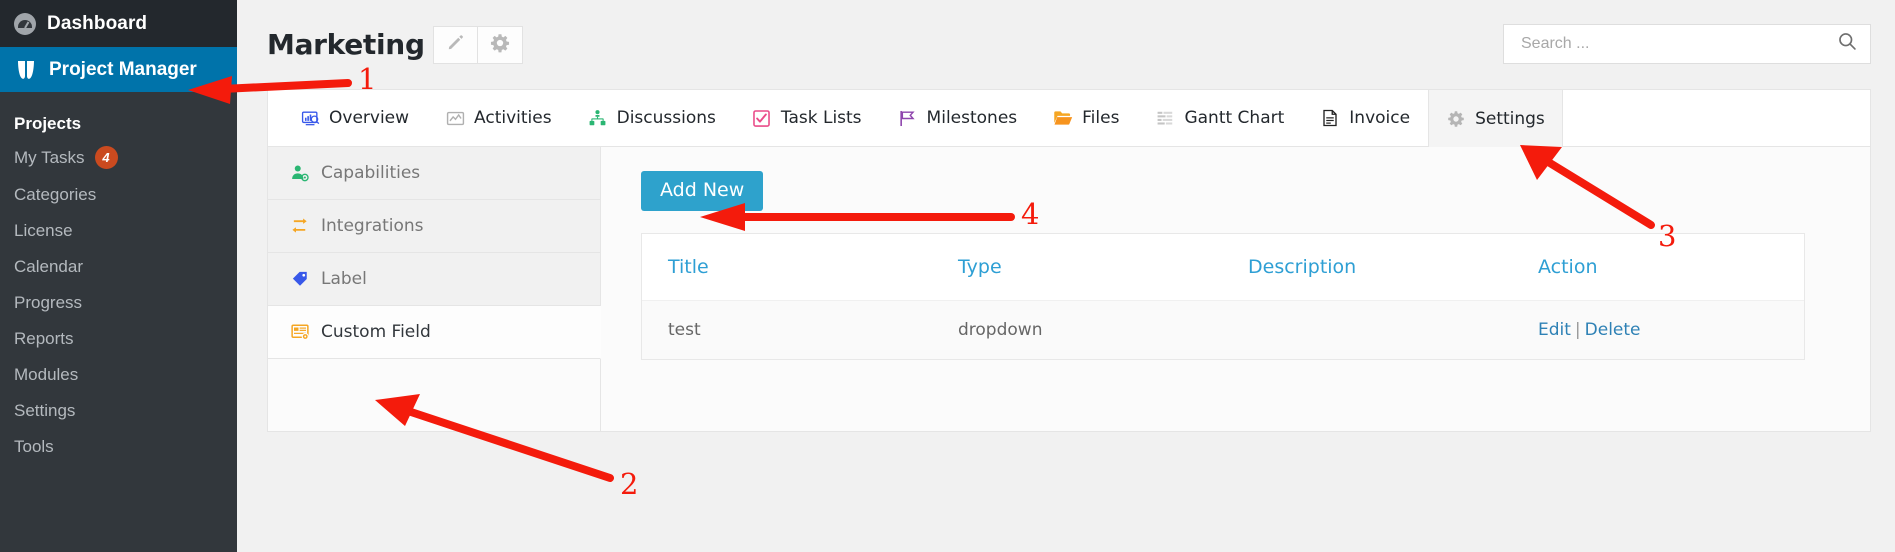 This screenshot has width=1895, height=552. What do you see at coordinates (455, 118) in the screenshot?
I see `activity-image-icon` at bounding box center [455, 118].